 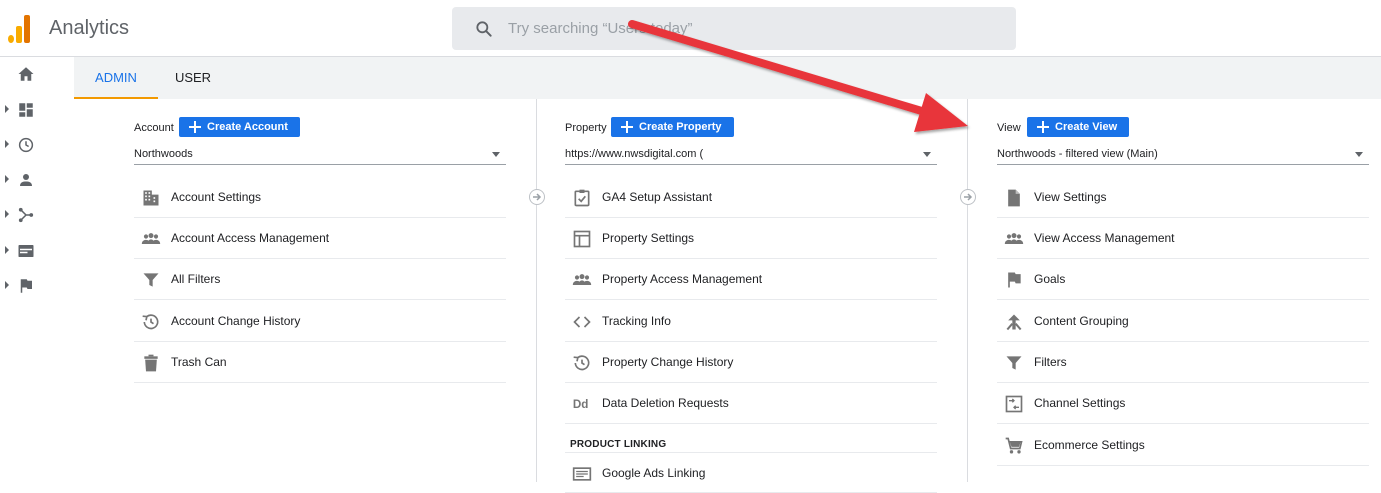 I want to click on red-arrow-icon, so click(x=798, y=76).